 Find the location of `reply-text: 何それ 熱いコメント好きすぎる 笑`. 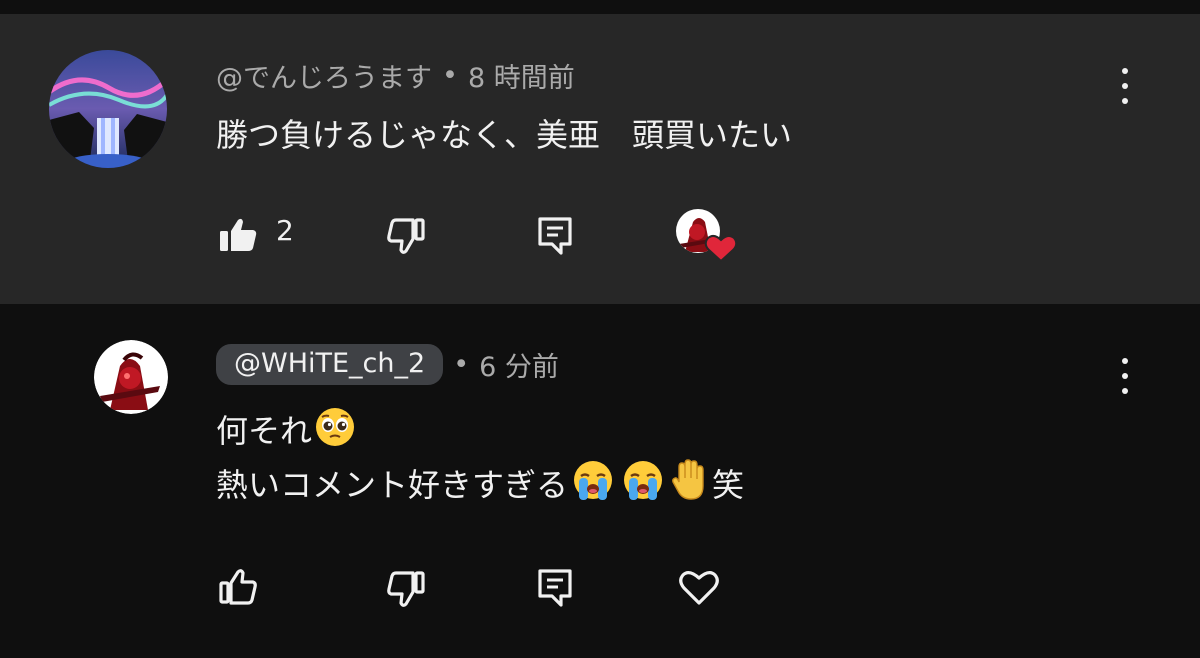

reply-text: 何それ 熱いコメント好きすぎる 笑 is located at coordinates (480, 458).